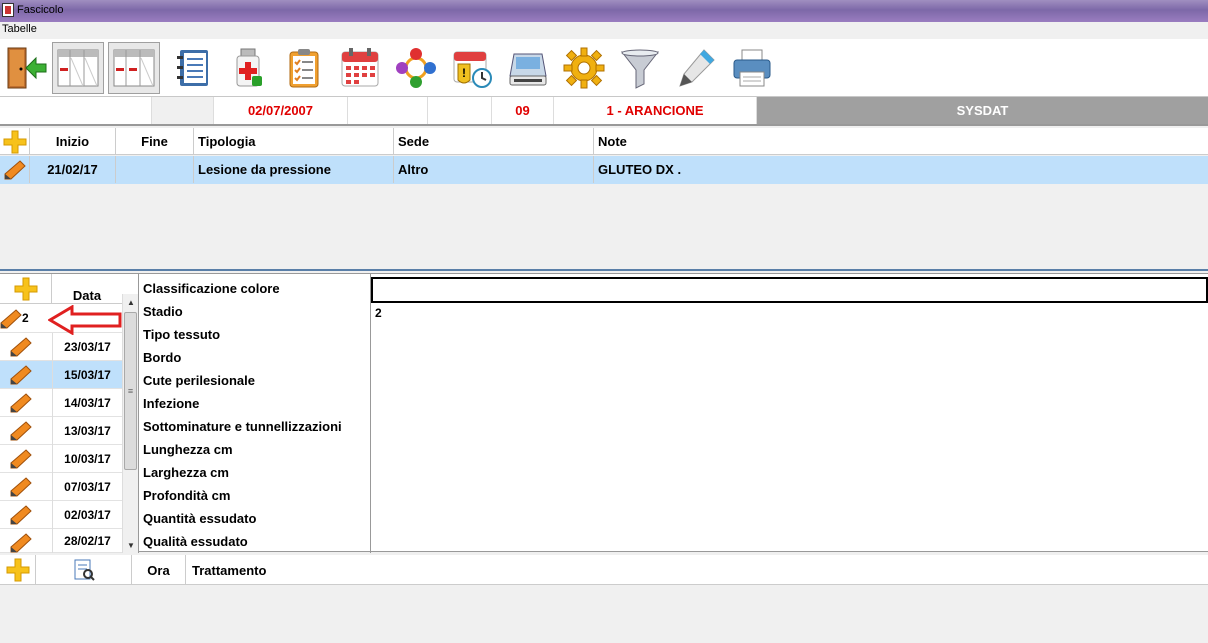 Image resolution: width=1208 pixels, height=643 pixels. I want to click on classificazione-colore-field, so click(789, 290).